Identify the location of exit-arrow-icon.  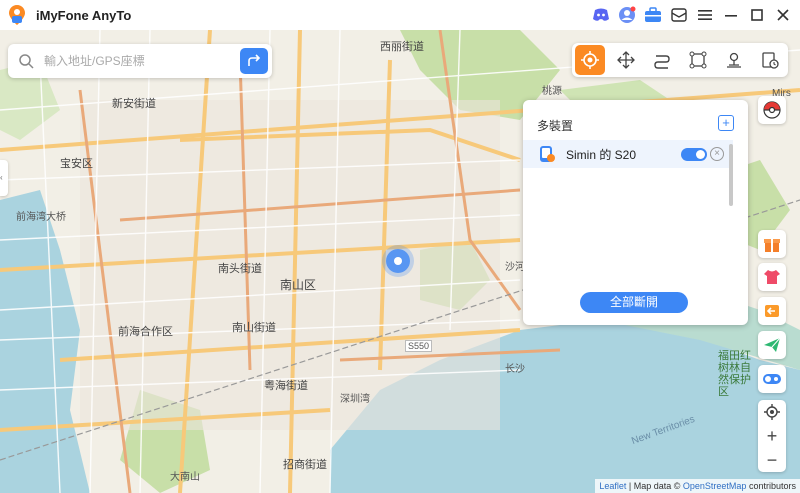
(772, 311).